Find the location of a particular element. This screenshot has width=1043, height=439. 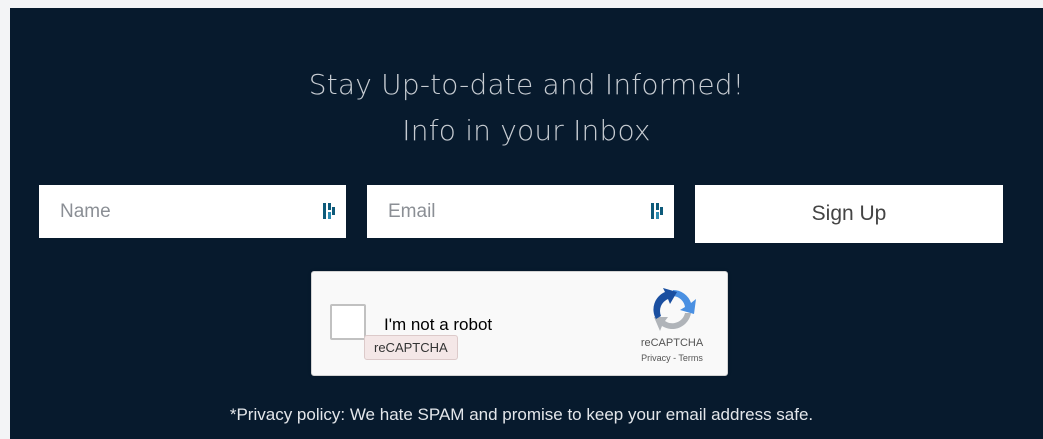

recaptcha-tooltip: reCAPTCHA is located at coordinates (411, 347).